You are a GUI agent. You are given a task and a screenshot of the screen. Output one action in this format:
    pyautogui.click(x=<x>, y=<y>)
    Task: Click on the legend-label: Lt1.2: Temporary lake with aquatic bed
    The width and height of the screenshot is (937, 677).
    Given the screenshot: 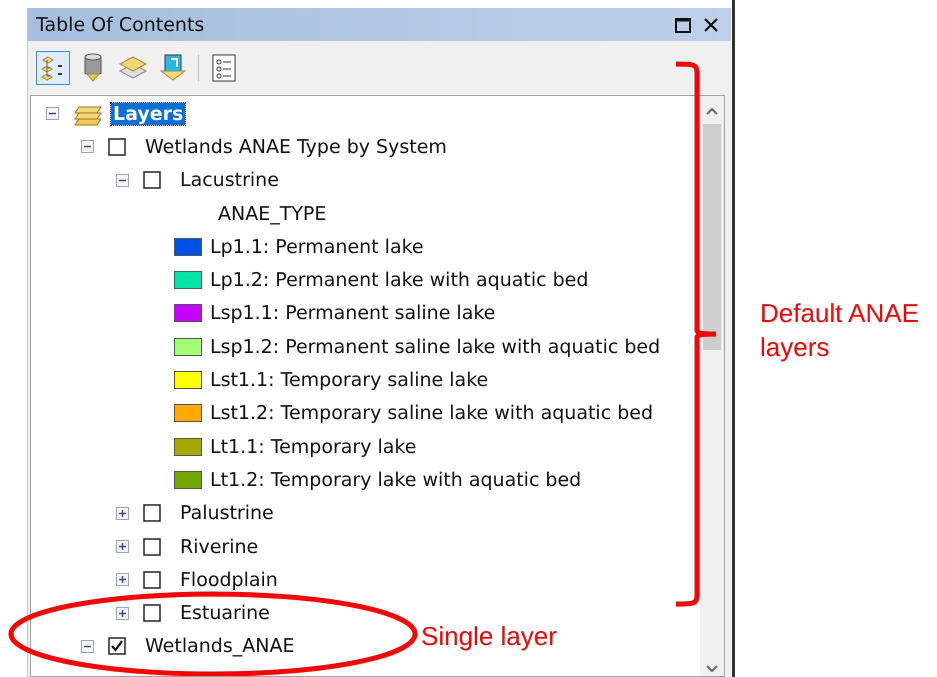 What is the action you would take?
    pyautogui.click(x=395, y=479)
    